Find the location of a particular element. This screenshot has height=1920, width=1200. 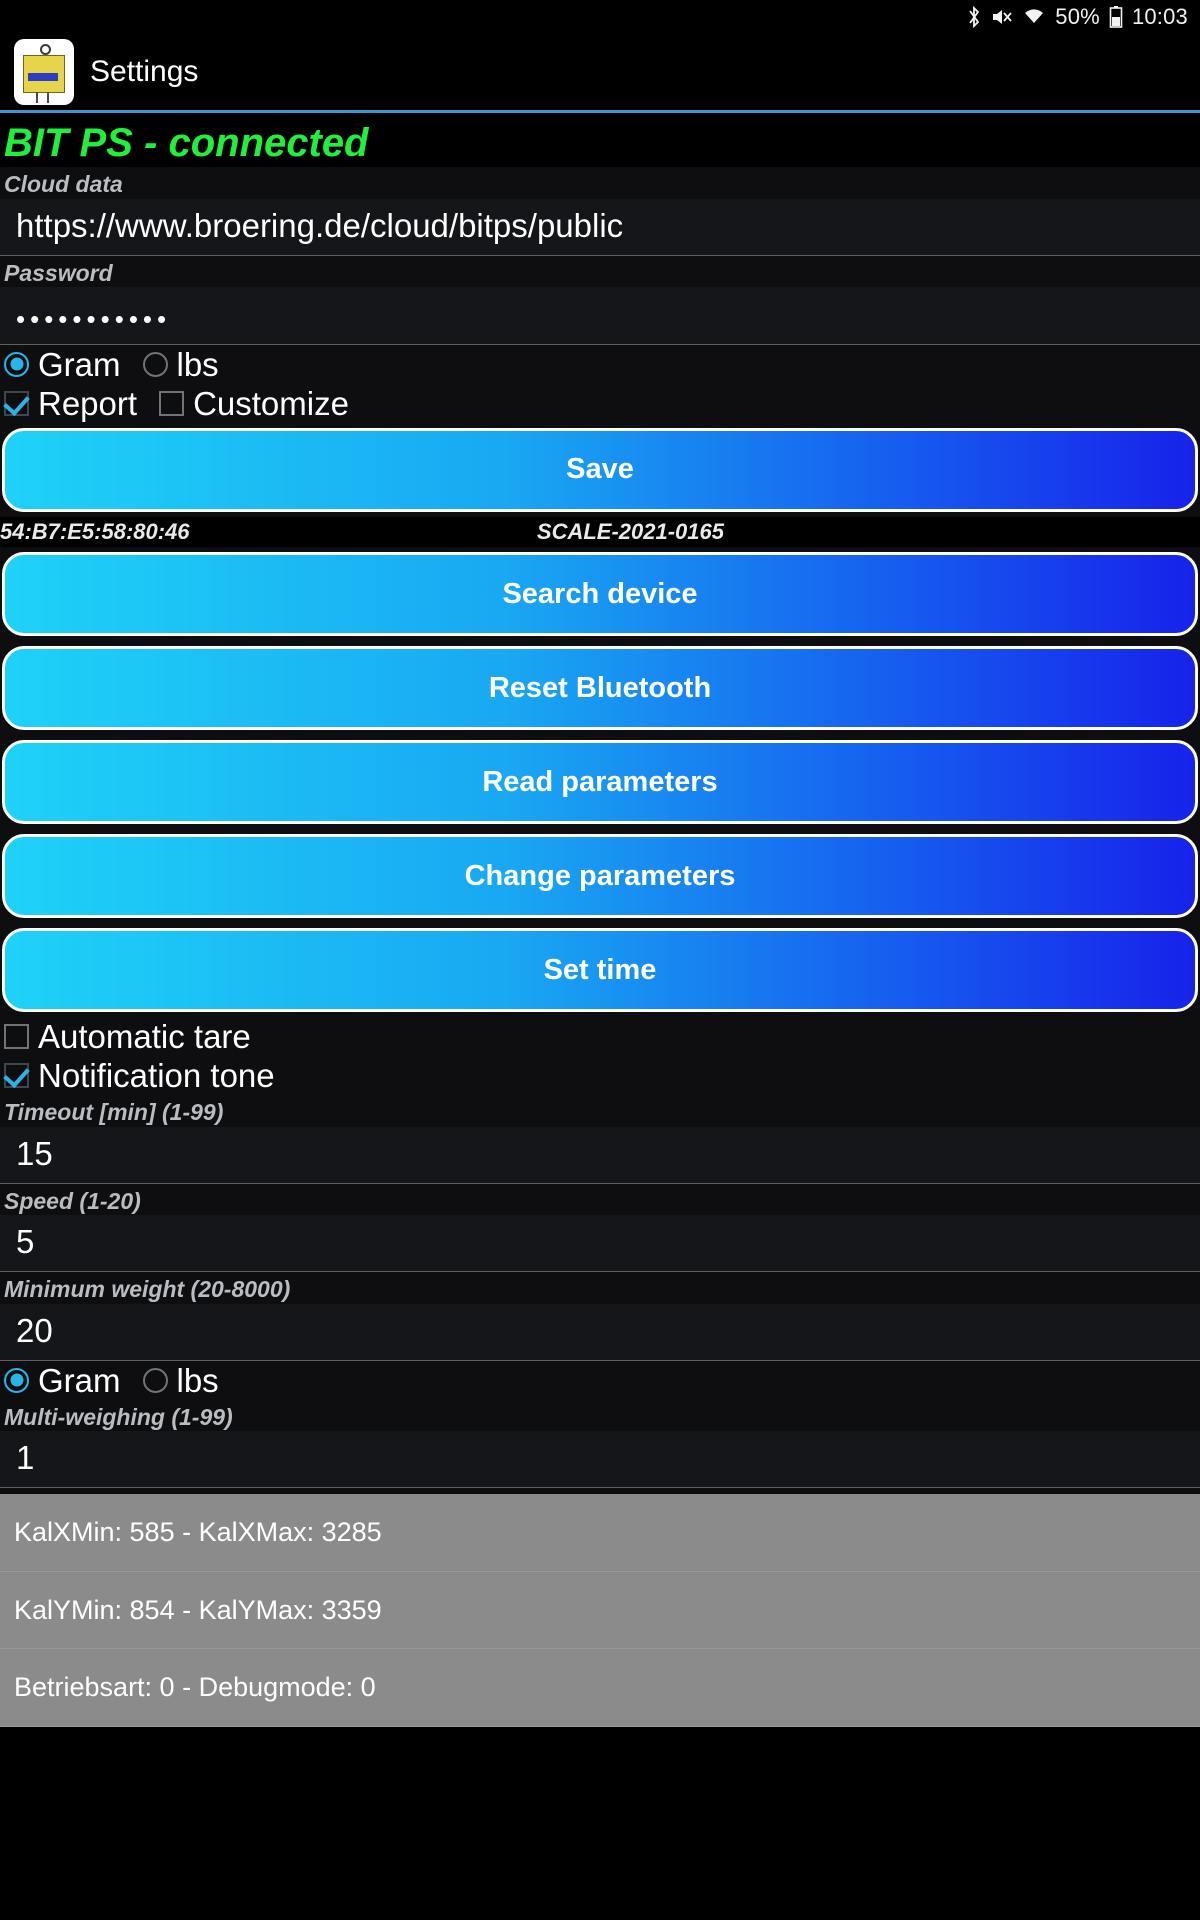

automatic-tare-row: Automatic tare is located at coordinates (600, 1037).